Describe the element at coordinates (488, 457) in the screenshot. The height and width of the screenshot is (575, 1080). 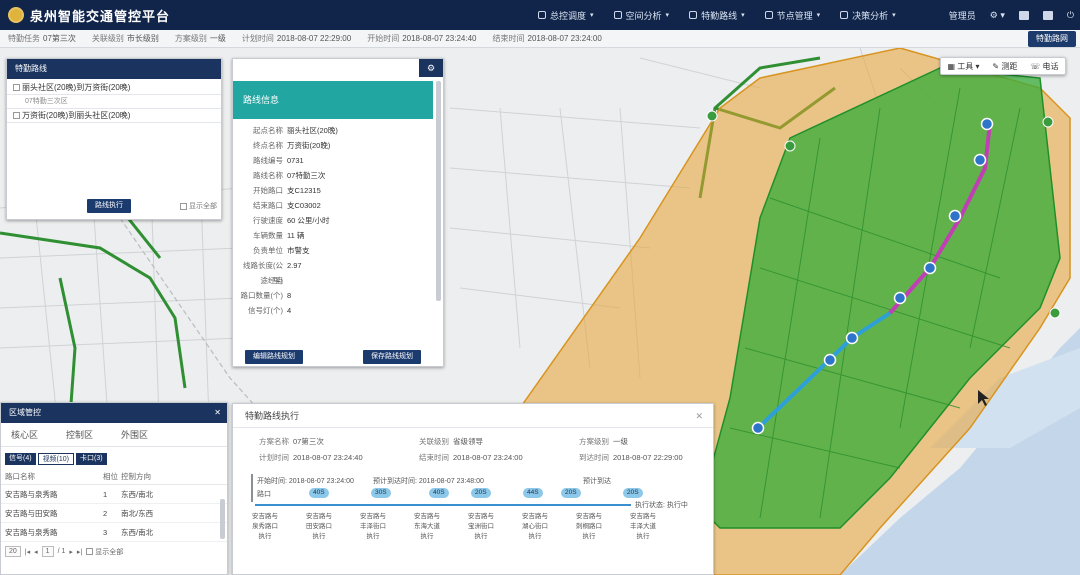
I see `kv-value: 2018-08-07 23:24:00` at that location.